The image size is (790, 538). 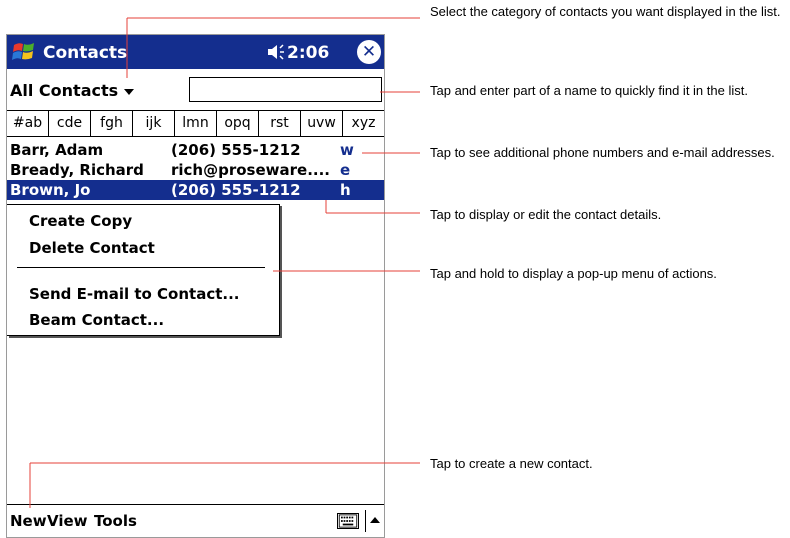 I want to click on contact-row: Barr, Adam (206) 555-1212 w, so click(x=195, y=150).